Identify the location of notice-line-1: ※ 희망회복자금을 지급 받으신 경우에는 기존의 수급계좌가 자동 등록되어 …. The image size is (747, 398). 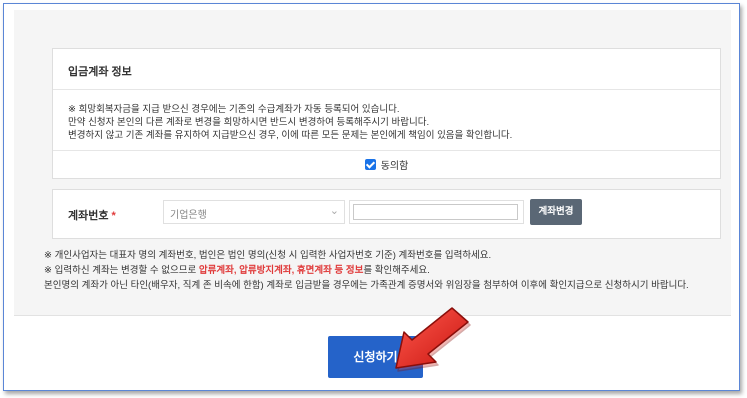
(234, 109).